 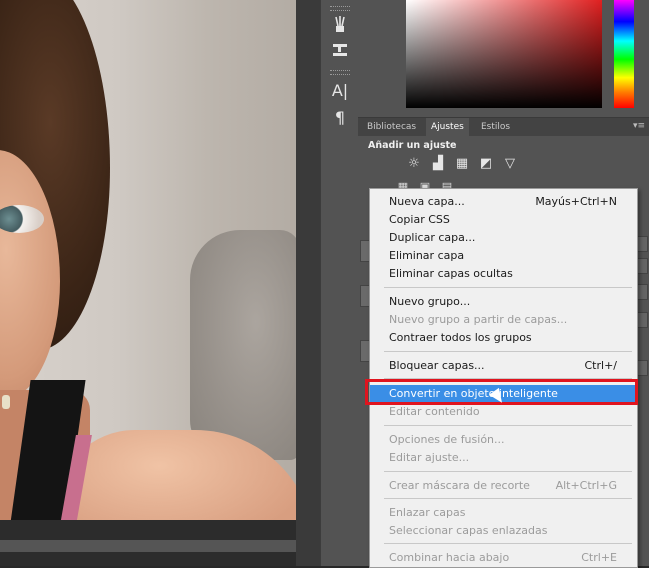 What do you see at coordinates (308, 283) in the screenshot?
I see `canvas-pasteboard` at bounding box center [308, 283].